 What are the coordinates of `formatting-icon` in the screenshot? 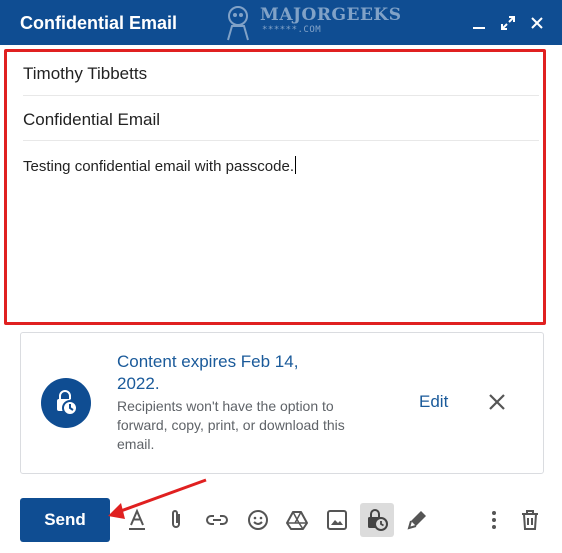 It's located at (137, 519).